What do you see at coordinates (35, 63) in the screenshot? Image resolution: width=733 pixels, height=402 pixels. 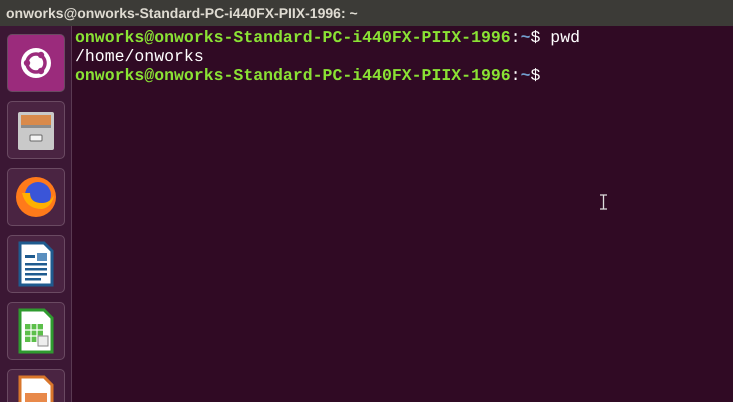 I see `ubuntu-logo-icon` at bounding box center [35, 63].